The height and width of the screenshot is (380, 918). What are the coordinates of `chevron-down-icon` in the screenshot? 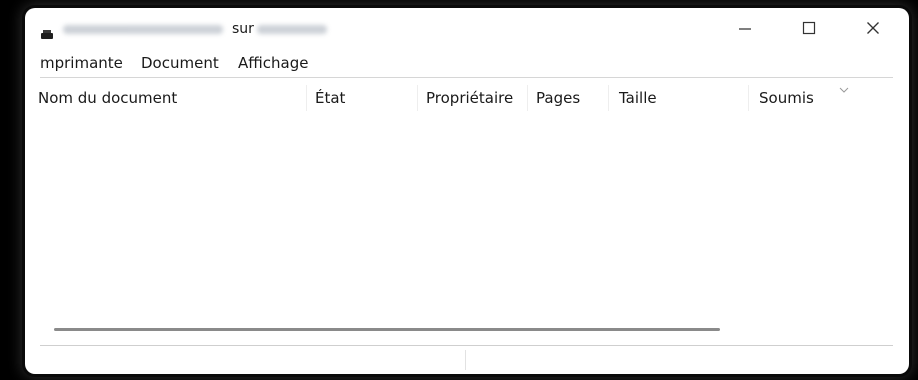 It's located at (844, 87).